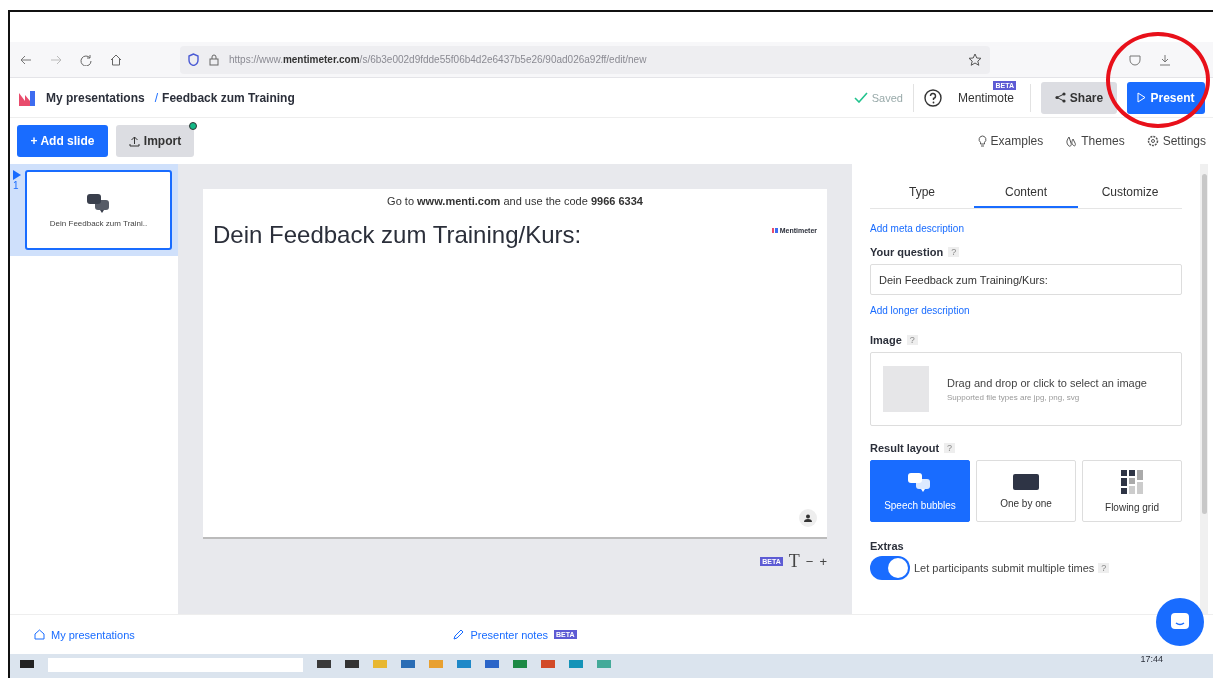 Image resolution: width=1213 pixels, height=678 pixels. What do you see at coordinates (890, 568) in the screenshot?
I see `toggle-switch` at bounding box center [890, 568].